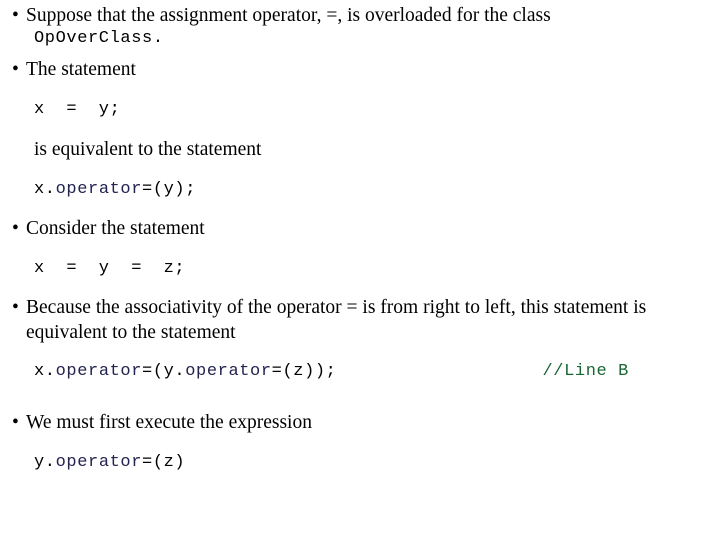 The image size is (720, 540). I want to click on bullet-item-2: The statement, so click(360, 69).